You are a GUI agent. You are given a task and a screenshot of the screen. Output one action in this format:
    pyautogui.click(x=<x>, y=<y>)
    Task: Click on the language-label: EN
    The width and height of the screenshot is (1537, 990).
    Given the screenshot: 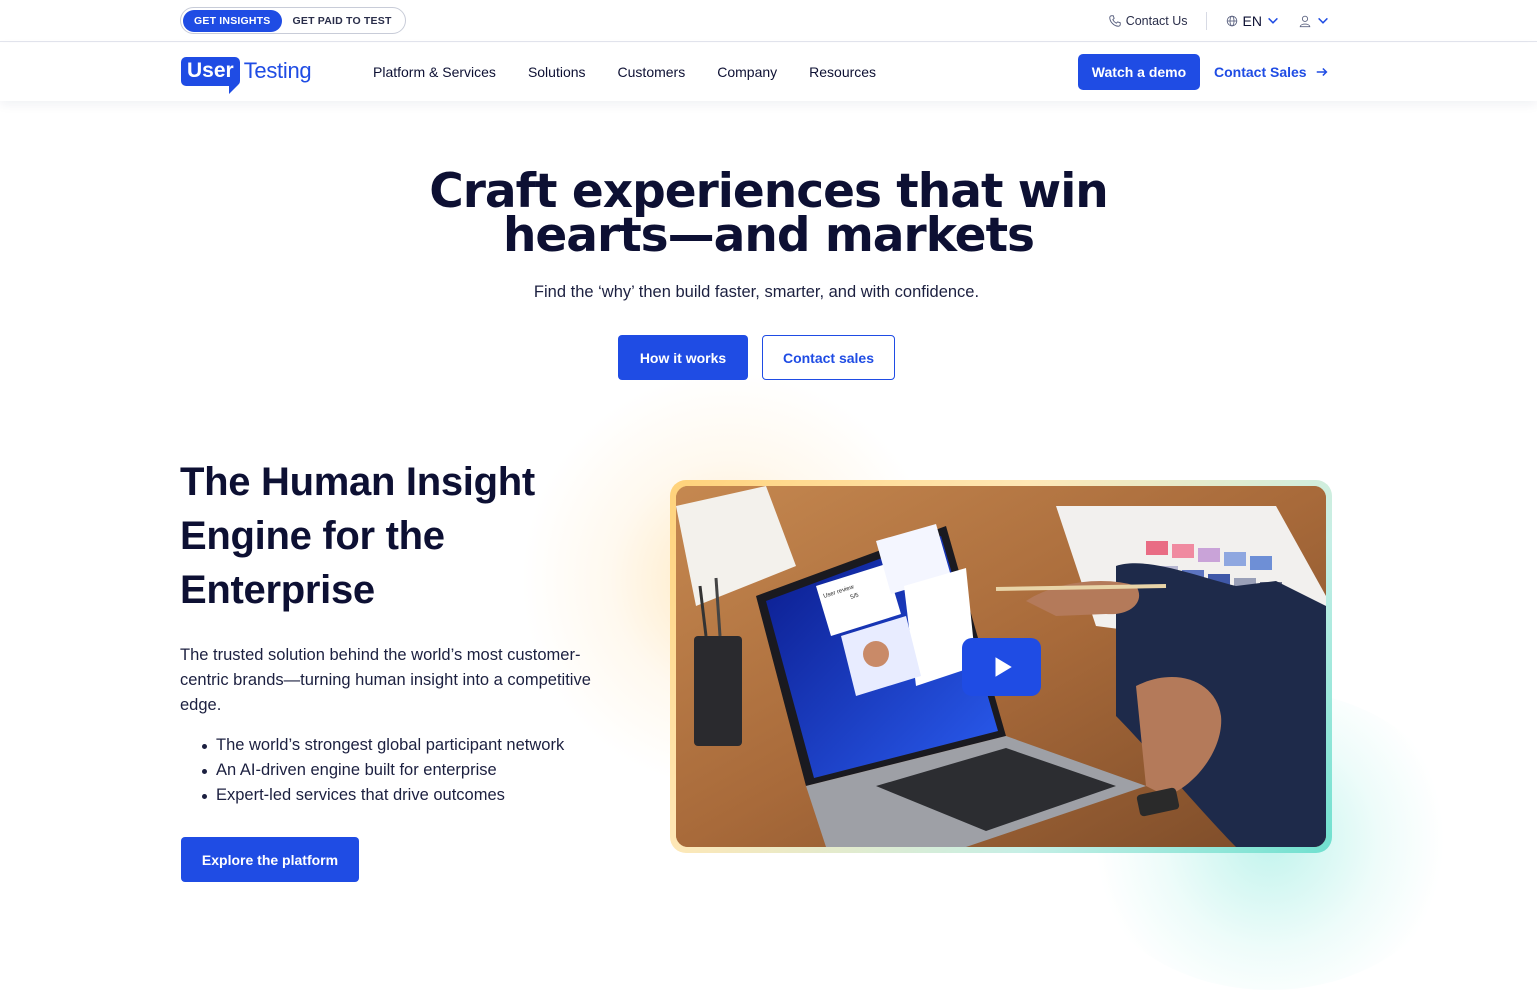 What is the action you would take?
    pyautogui.click(x=1252, y=21)
    